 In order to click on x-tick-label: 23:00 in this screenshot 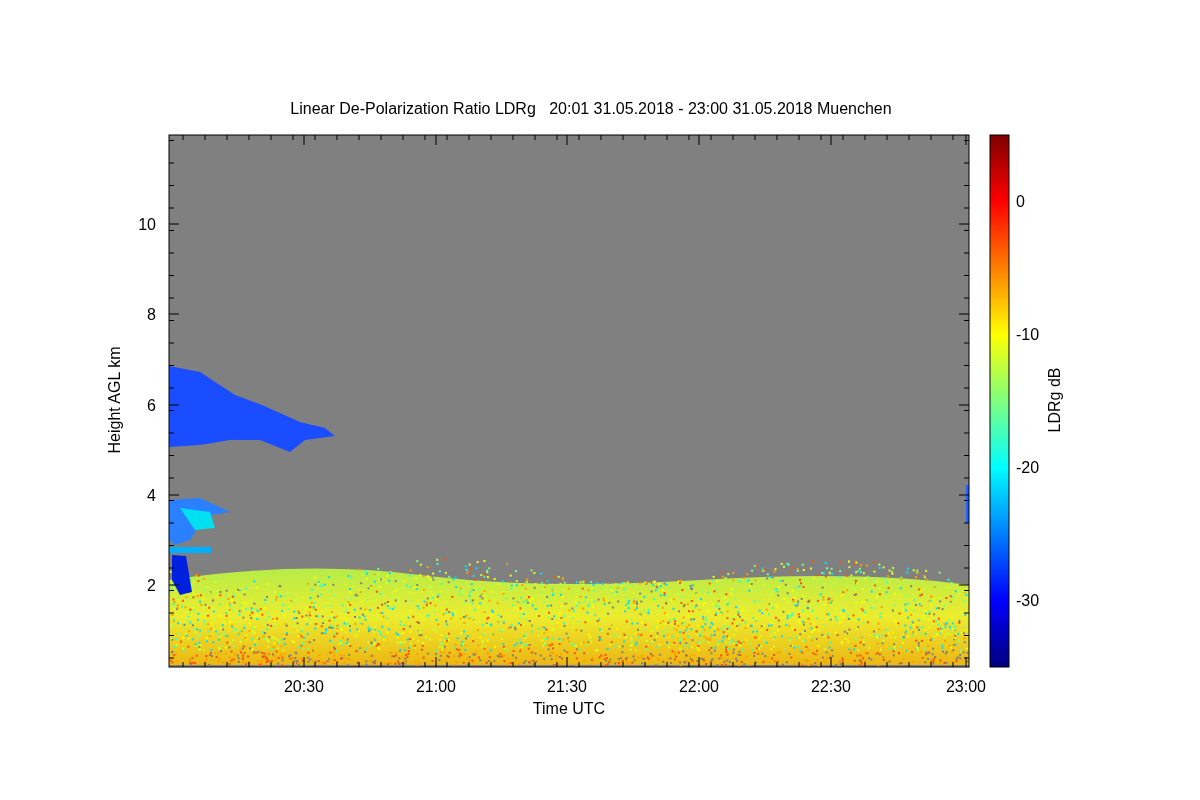, I will do `click(966, 686)`.